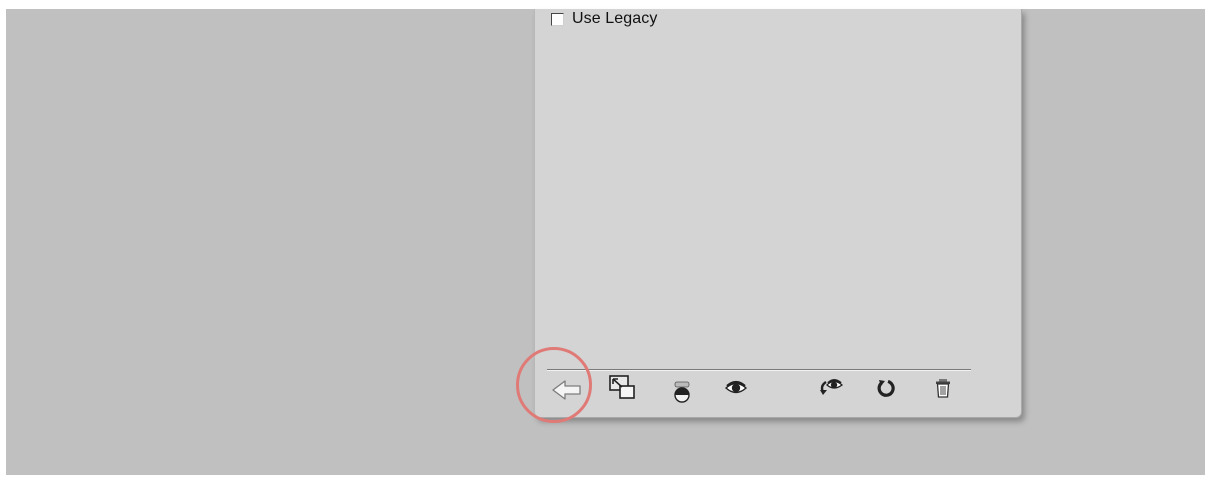  I want to click on use-legacy-label: Use Legacy, so click(615, 18).